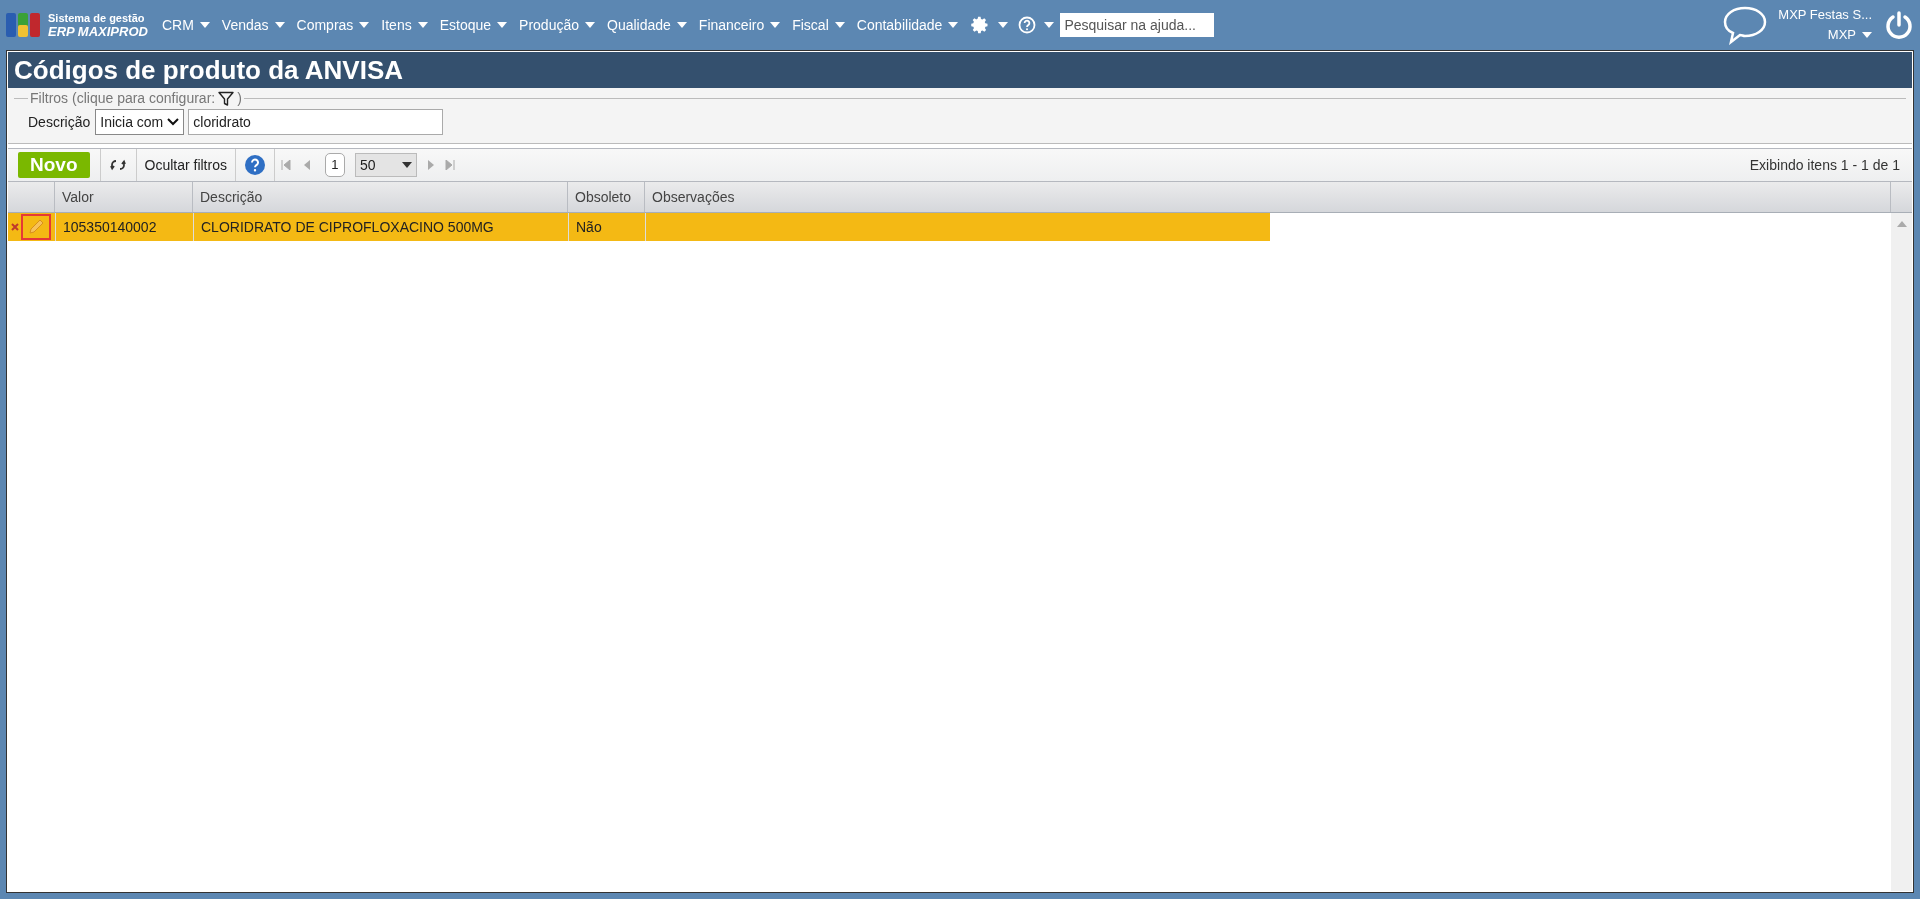  What do you see at coordinates (316, 122) in the screenshot?
I see `filter-value-field: cloridrato` at bounding box center [316, 122].